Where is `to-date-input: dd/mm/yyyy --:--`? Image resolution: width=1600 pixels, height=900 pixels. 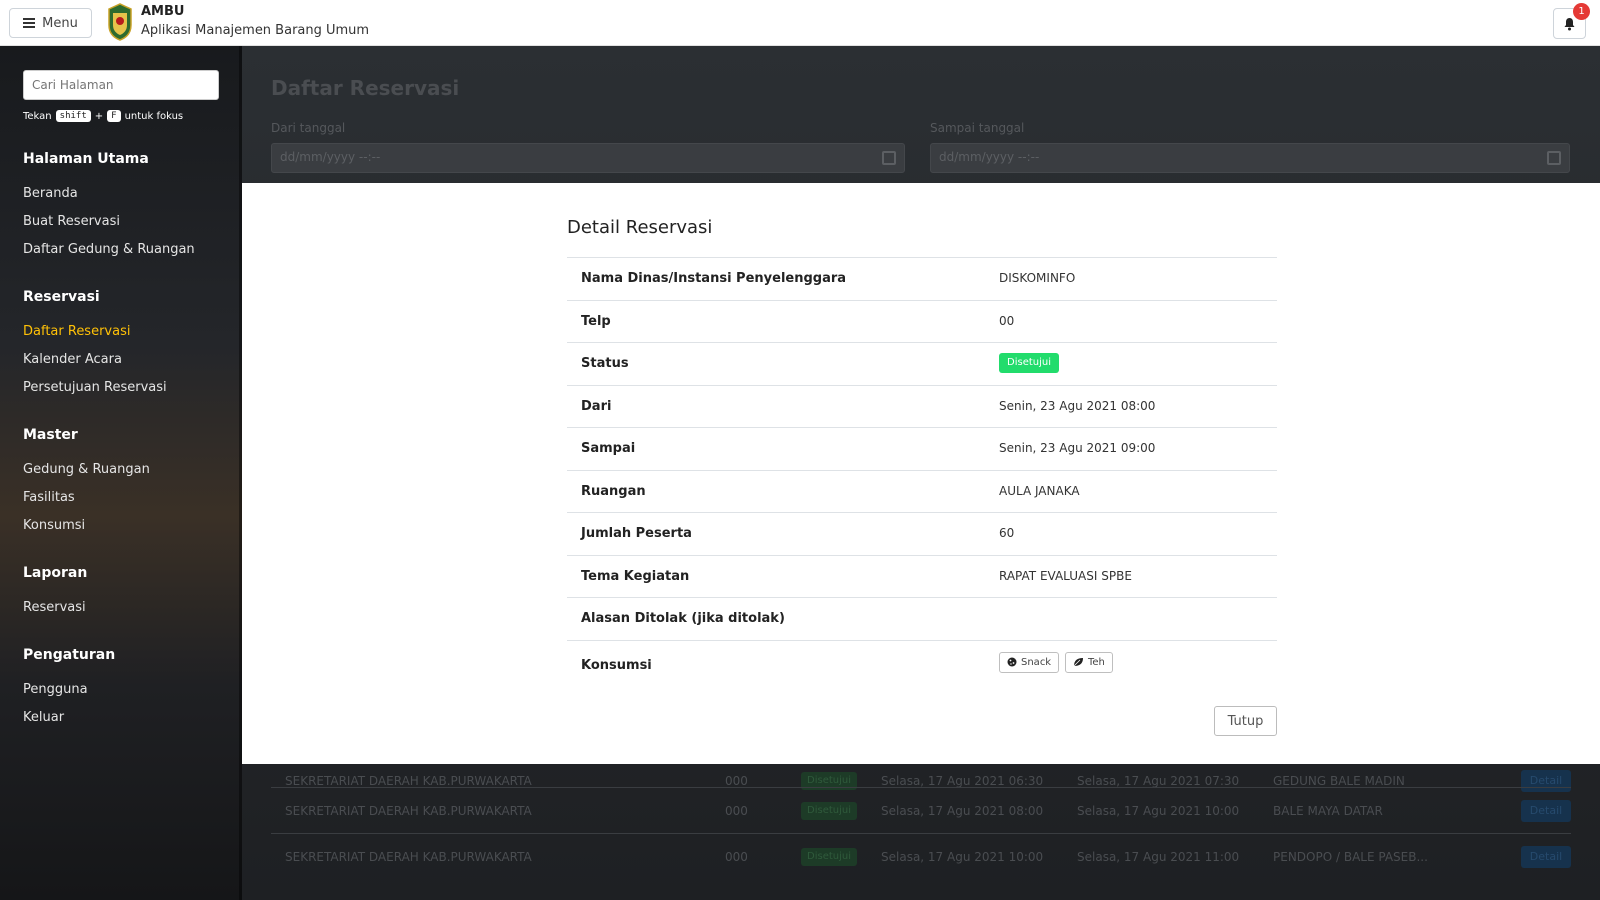
to-date-input: dd/mm/yyyy --:-- is located at coordinates (1250, 158).